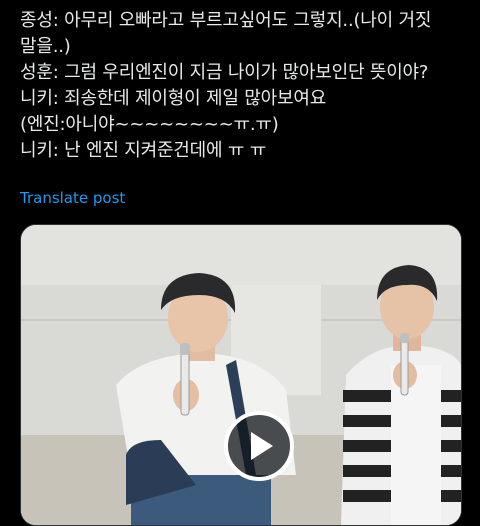 This screenshot has width=480, height=526. What do you see at coordinates (149, 124) in the screenshot?
I see `post-text-line: (엔진:아니야~~~~~~~~ㅠ.ㅠ)` at bounding box center [149, 124].